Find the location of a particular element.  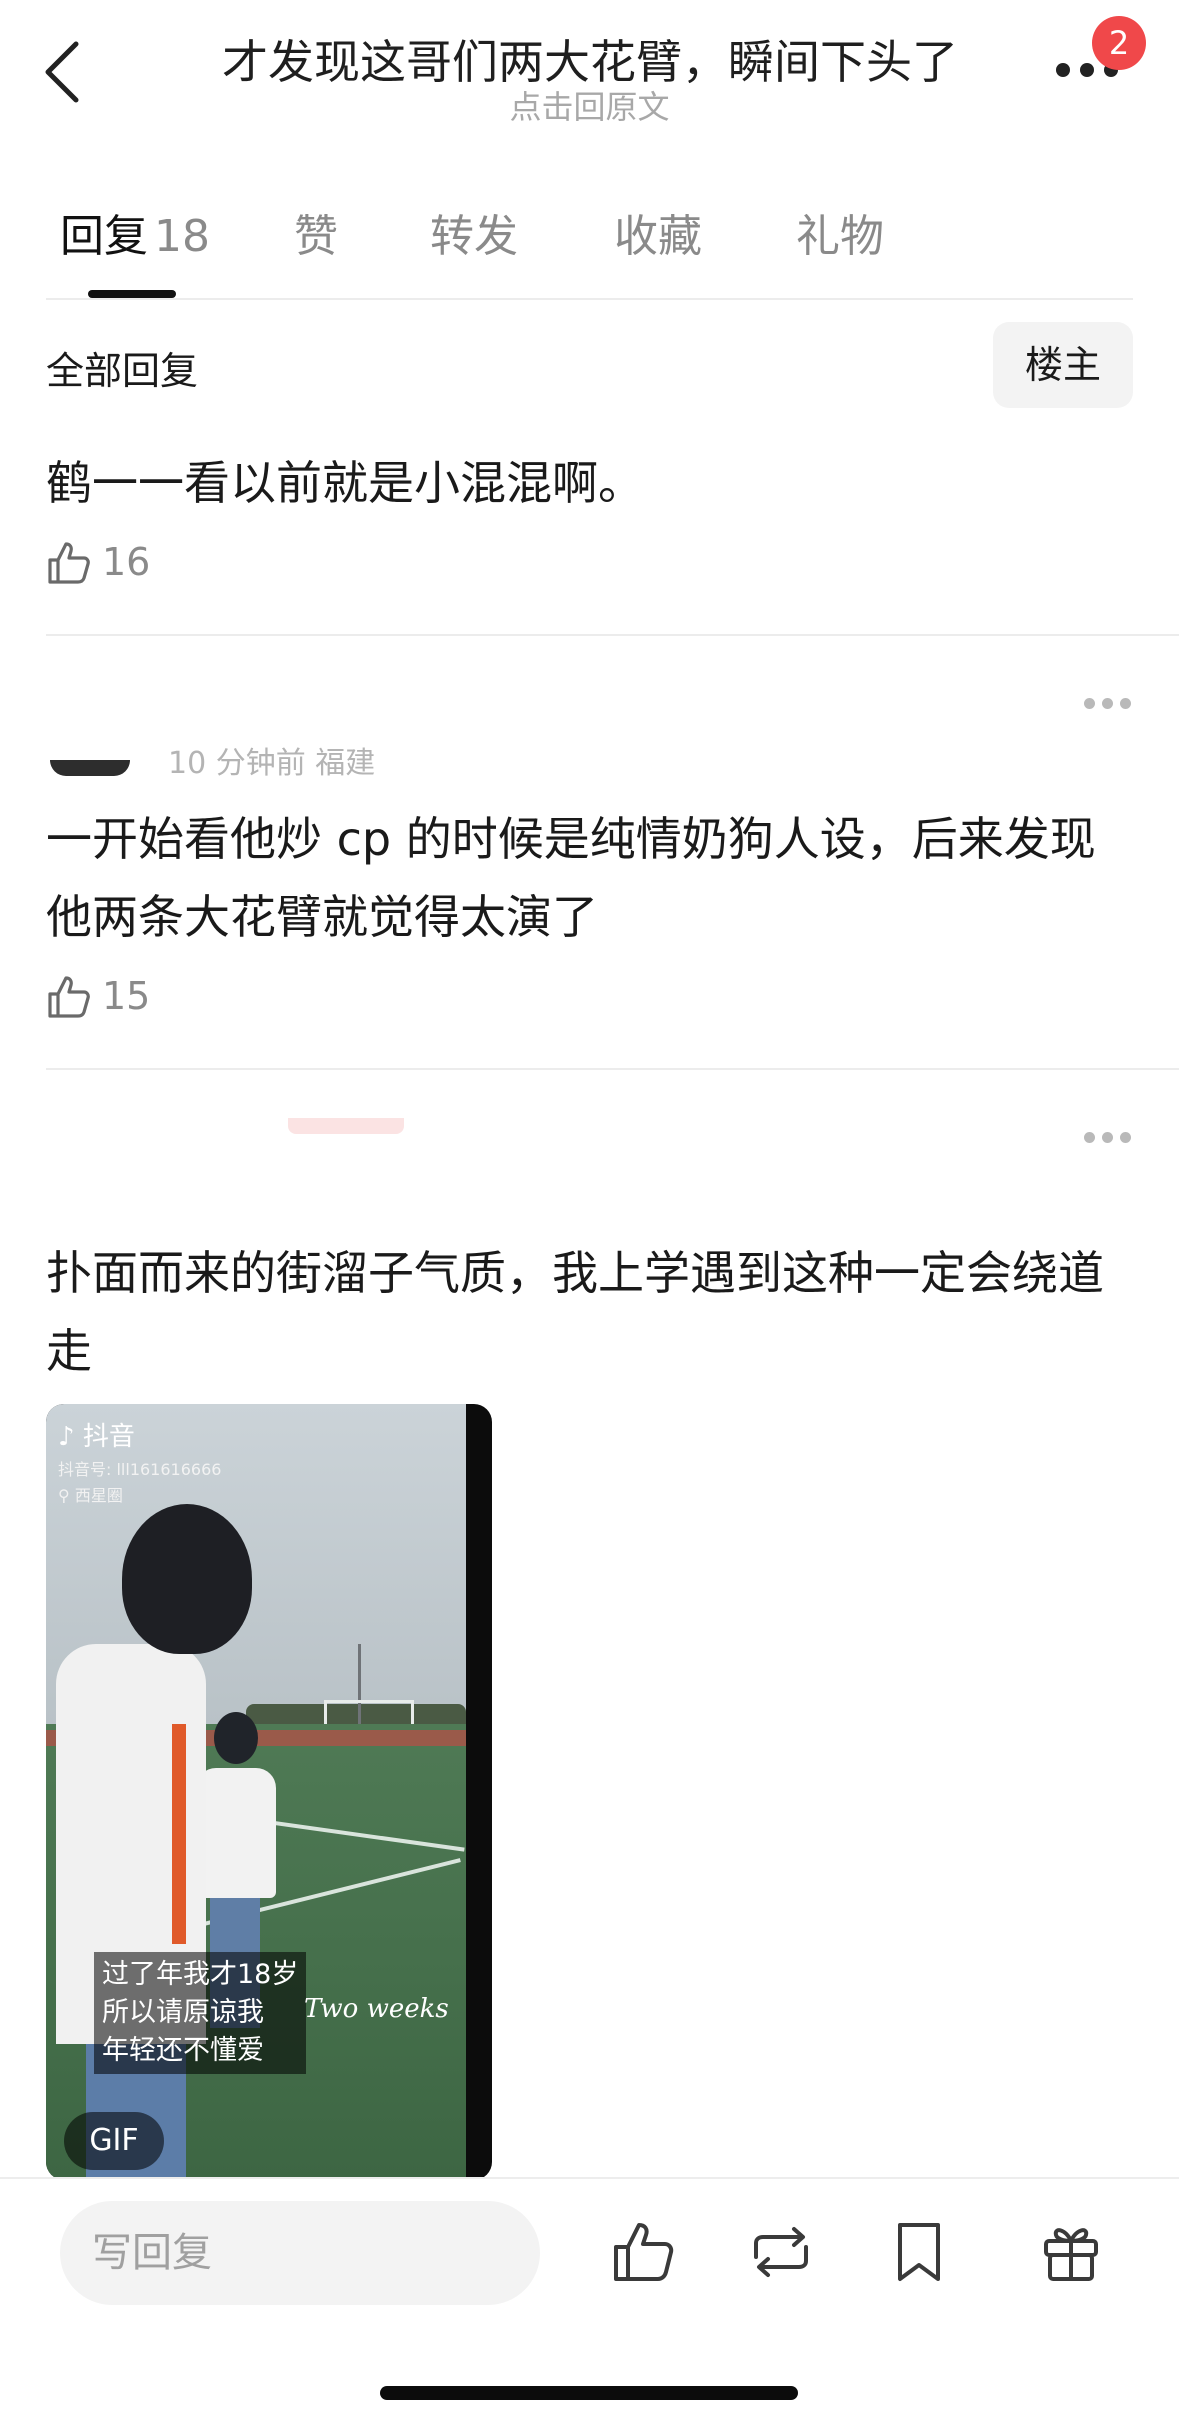

gift-button is located at coordinates (1071, 2252).